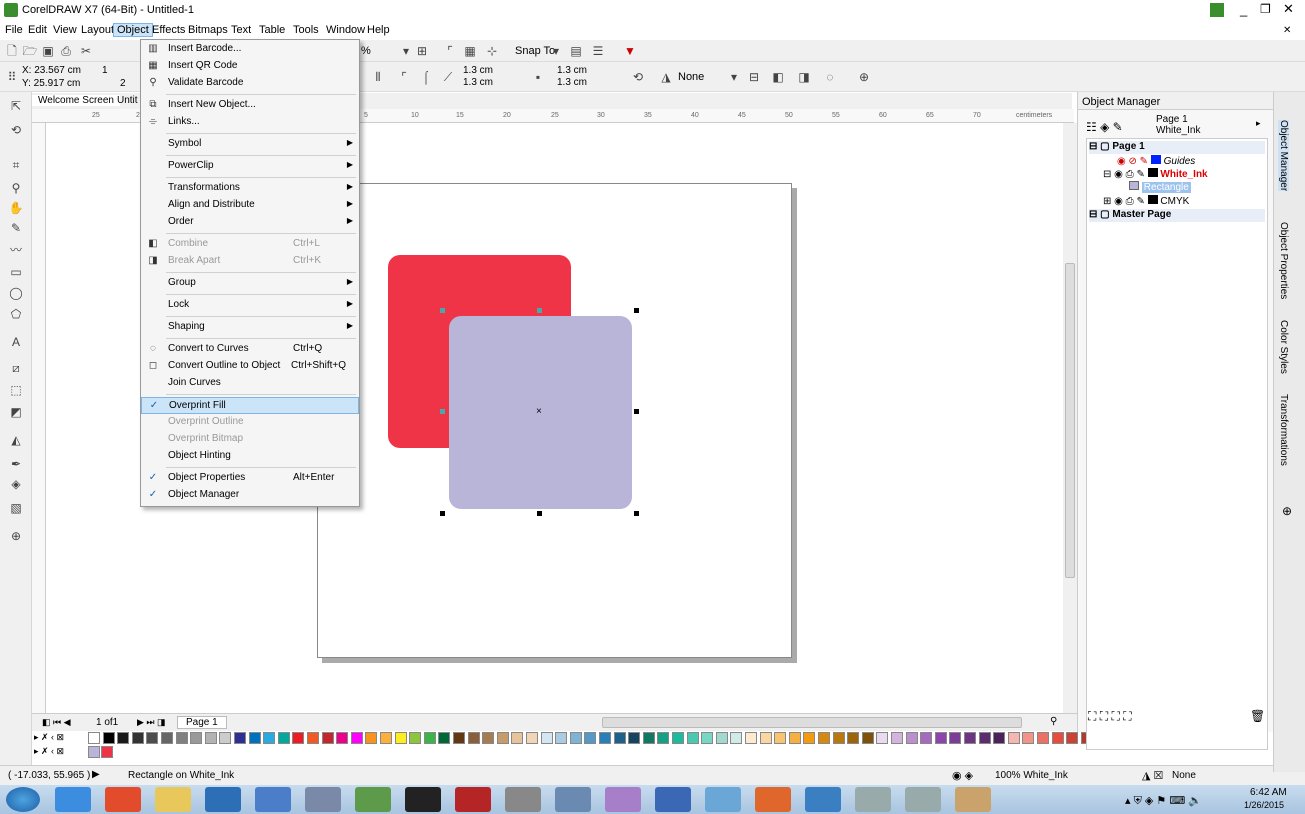 This screenshot has width=1305, height=814. What do you see at coordinates (48, 51) in the screenshot?
I see `save-icon: ▣` at bounding box center [48, 51].